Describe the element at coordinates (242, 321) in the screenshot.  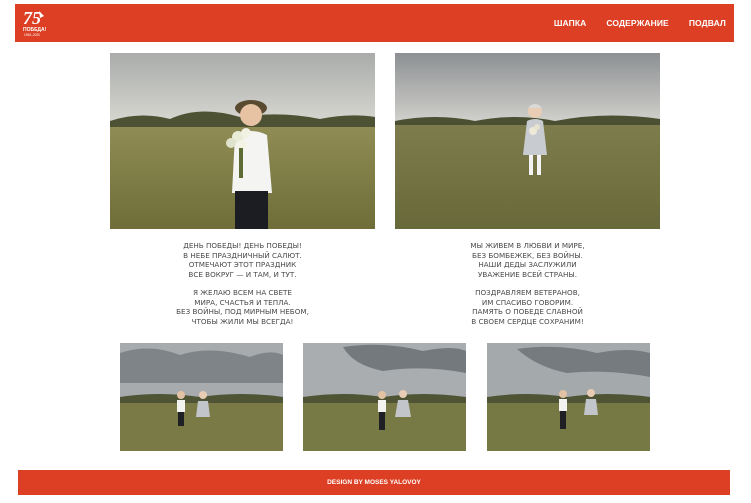
I see `poem-line: ЧТОБЫ ЖИЛИ МЫ ВСЕГДА!` at that location.